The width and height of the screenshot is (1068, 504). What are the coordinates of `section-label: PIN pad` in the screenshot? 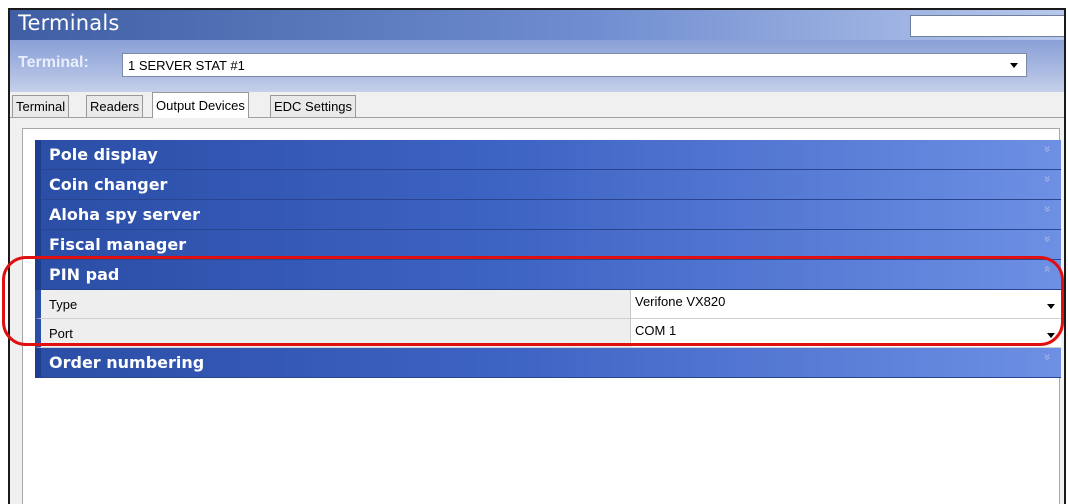 It's located at (84, 274).